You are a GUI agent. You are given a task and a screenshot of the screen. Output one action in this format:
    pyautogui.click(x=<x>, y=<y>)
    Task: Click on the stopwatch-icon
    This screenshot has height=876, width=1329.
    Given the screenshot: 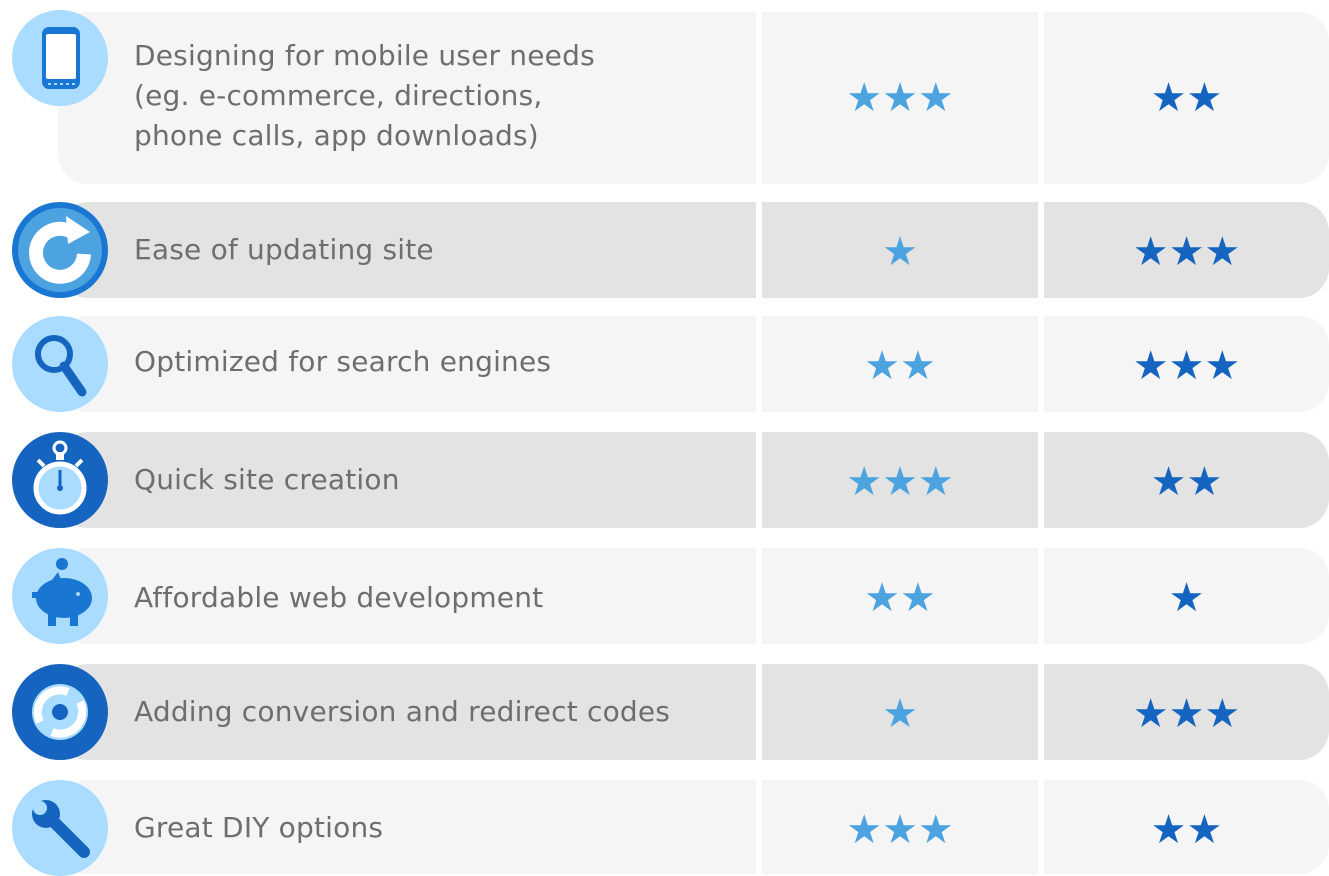 What is the action you would take?
    pyautogui.click(x=60, y=480)
    